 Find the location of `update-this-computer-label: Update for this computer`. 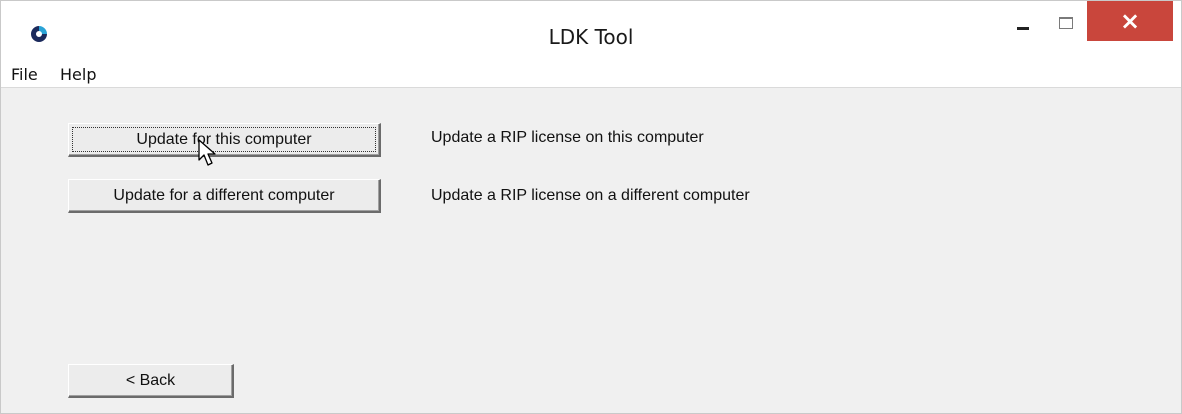

update-this-computer-label: Update for this computer is located at coordinates (224, 139).